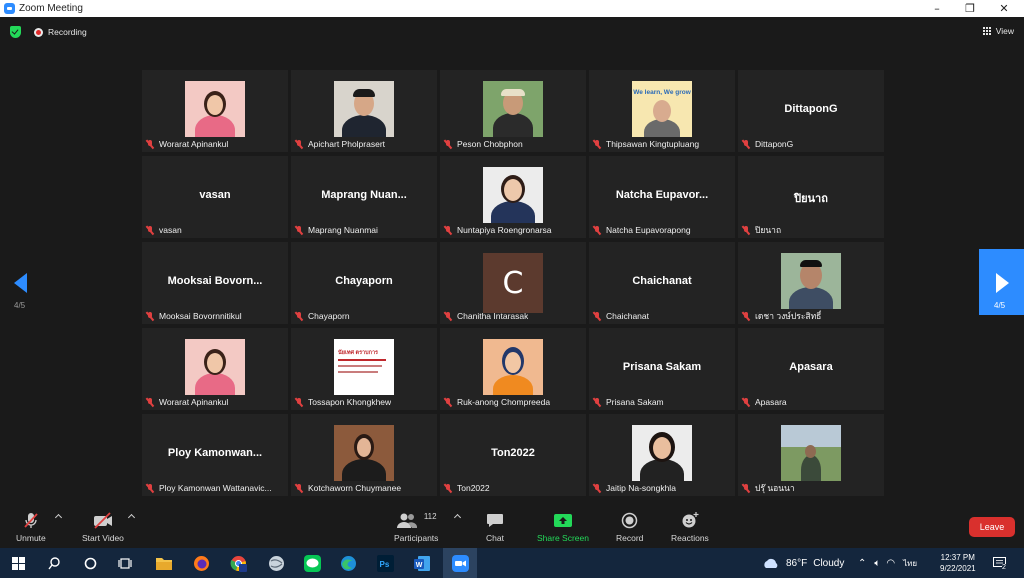 The image size is (1024, 578). I want to click on chat-icon, so click(495, 520).